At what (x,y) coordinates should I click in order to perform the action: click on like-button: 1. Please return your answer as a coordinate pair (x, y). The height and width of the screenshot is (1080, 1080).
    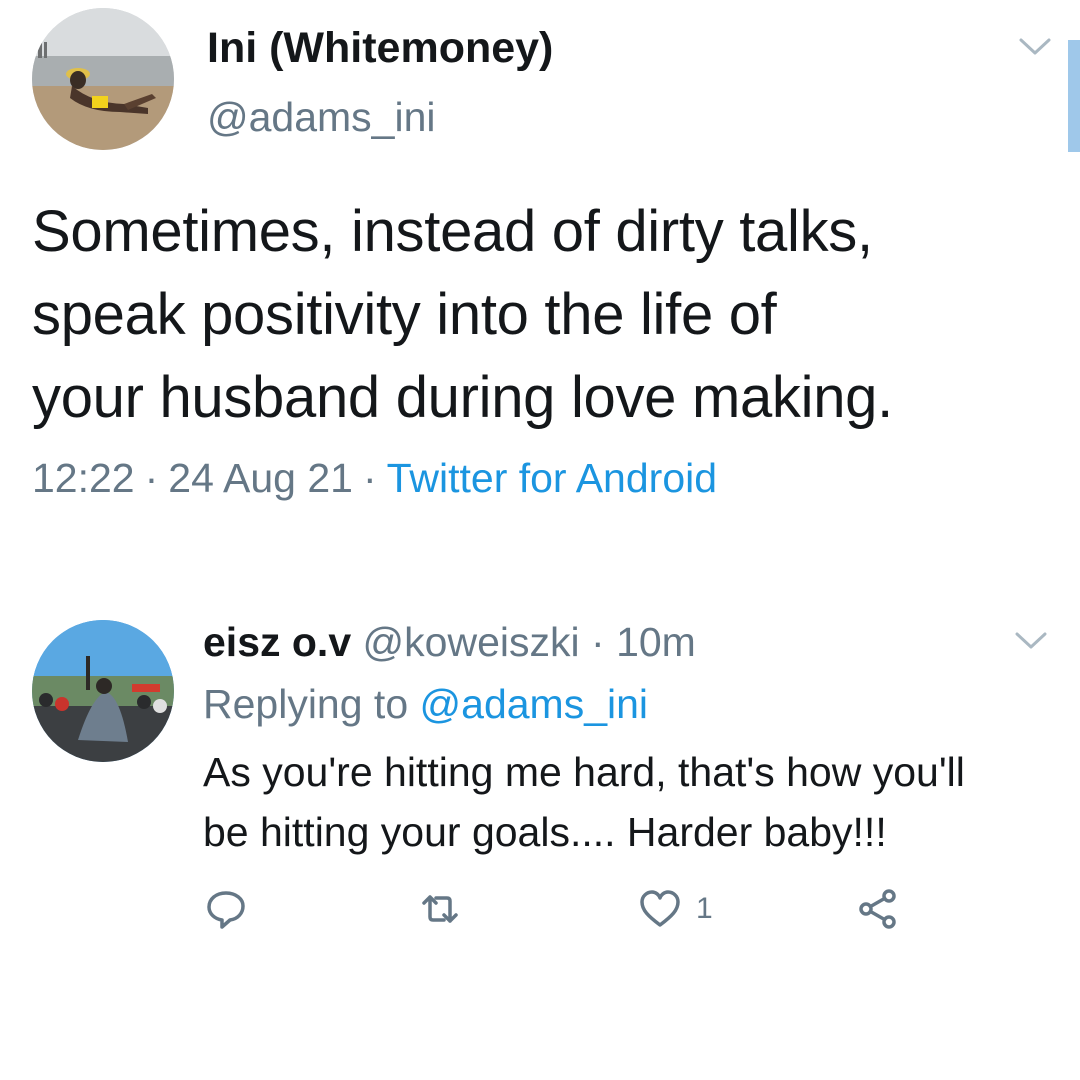
    Looking at the image, I should click on (675, 909).